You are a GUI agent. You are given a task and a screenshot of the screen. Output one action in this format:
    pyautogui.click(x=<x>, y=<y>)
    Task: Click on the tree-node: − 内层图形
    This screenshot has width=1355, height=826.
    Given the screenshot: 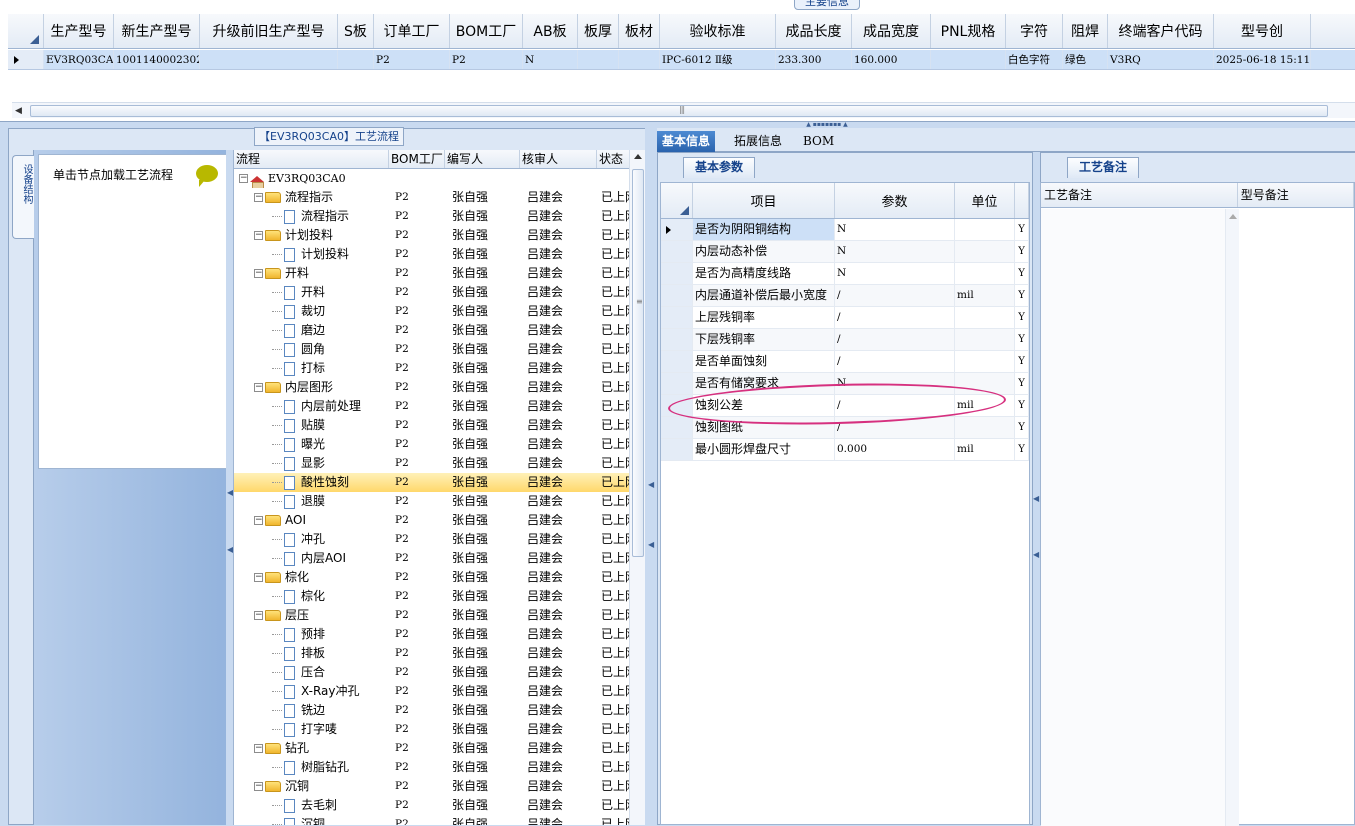 What is the action you would take?
    pyautogui.click(x=311, y=387)
    